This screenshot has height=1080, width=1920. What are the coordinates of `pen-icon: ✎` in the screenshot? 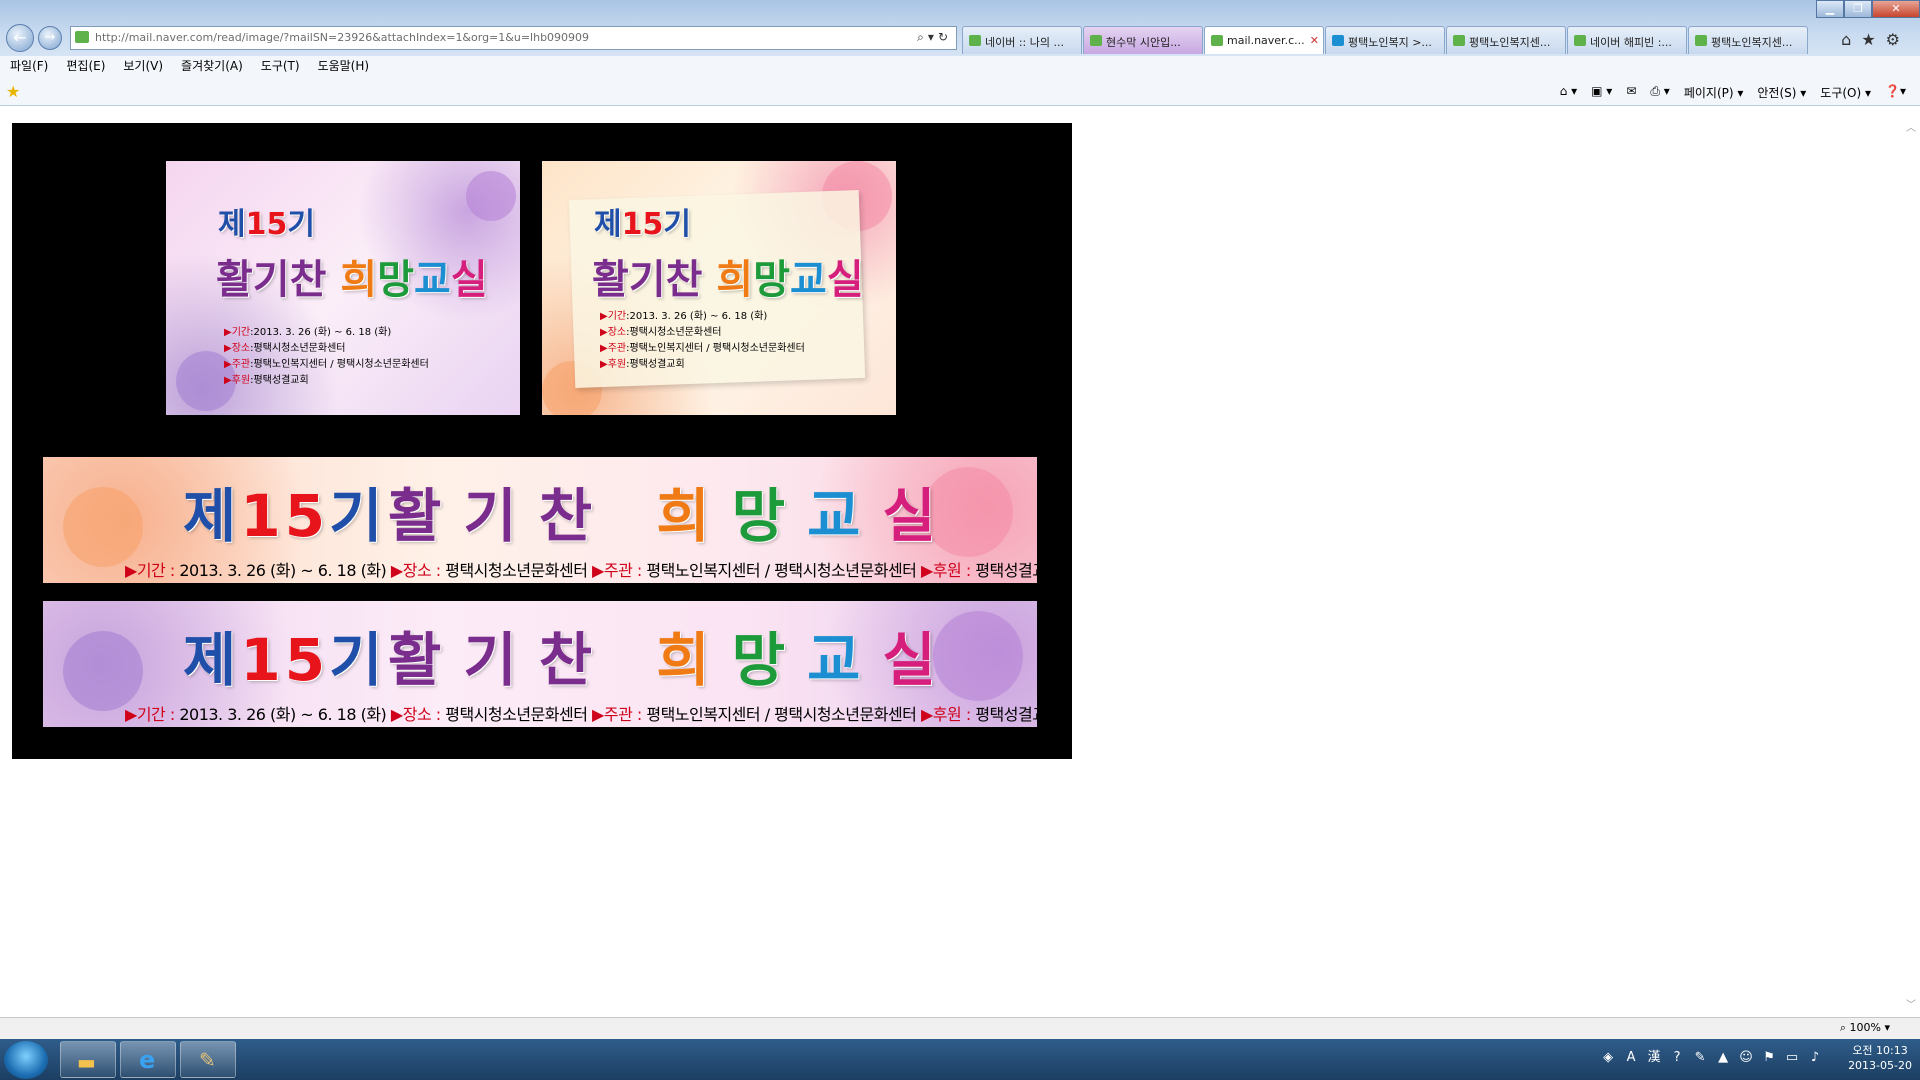 It's located at (1700, 1058).